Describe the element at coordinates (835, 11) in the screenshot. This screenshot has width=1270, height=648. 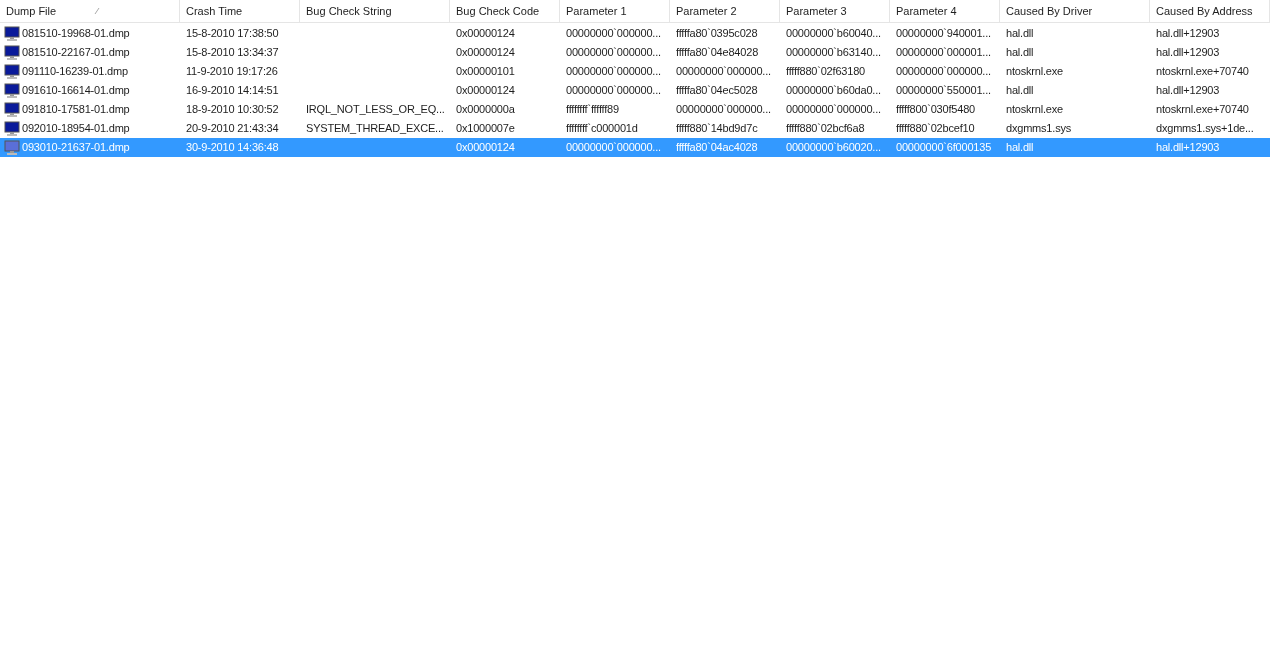
I see `column-header: Parameter 3` at that location.